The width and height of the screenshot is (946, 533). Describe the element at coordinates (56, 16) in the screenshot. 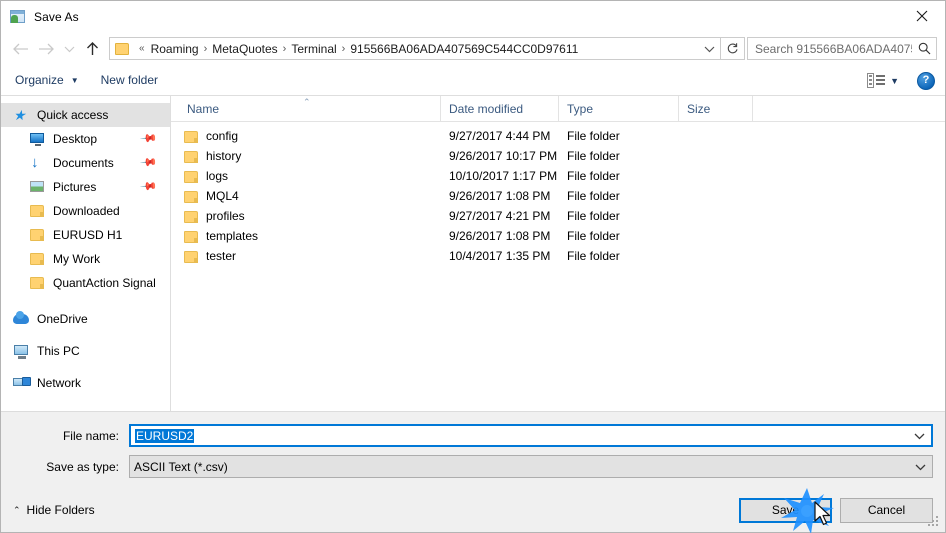

I see `window-title: Save As` at that location.